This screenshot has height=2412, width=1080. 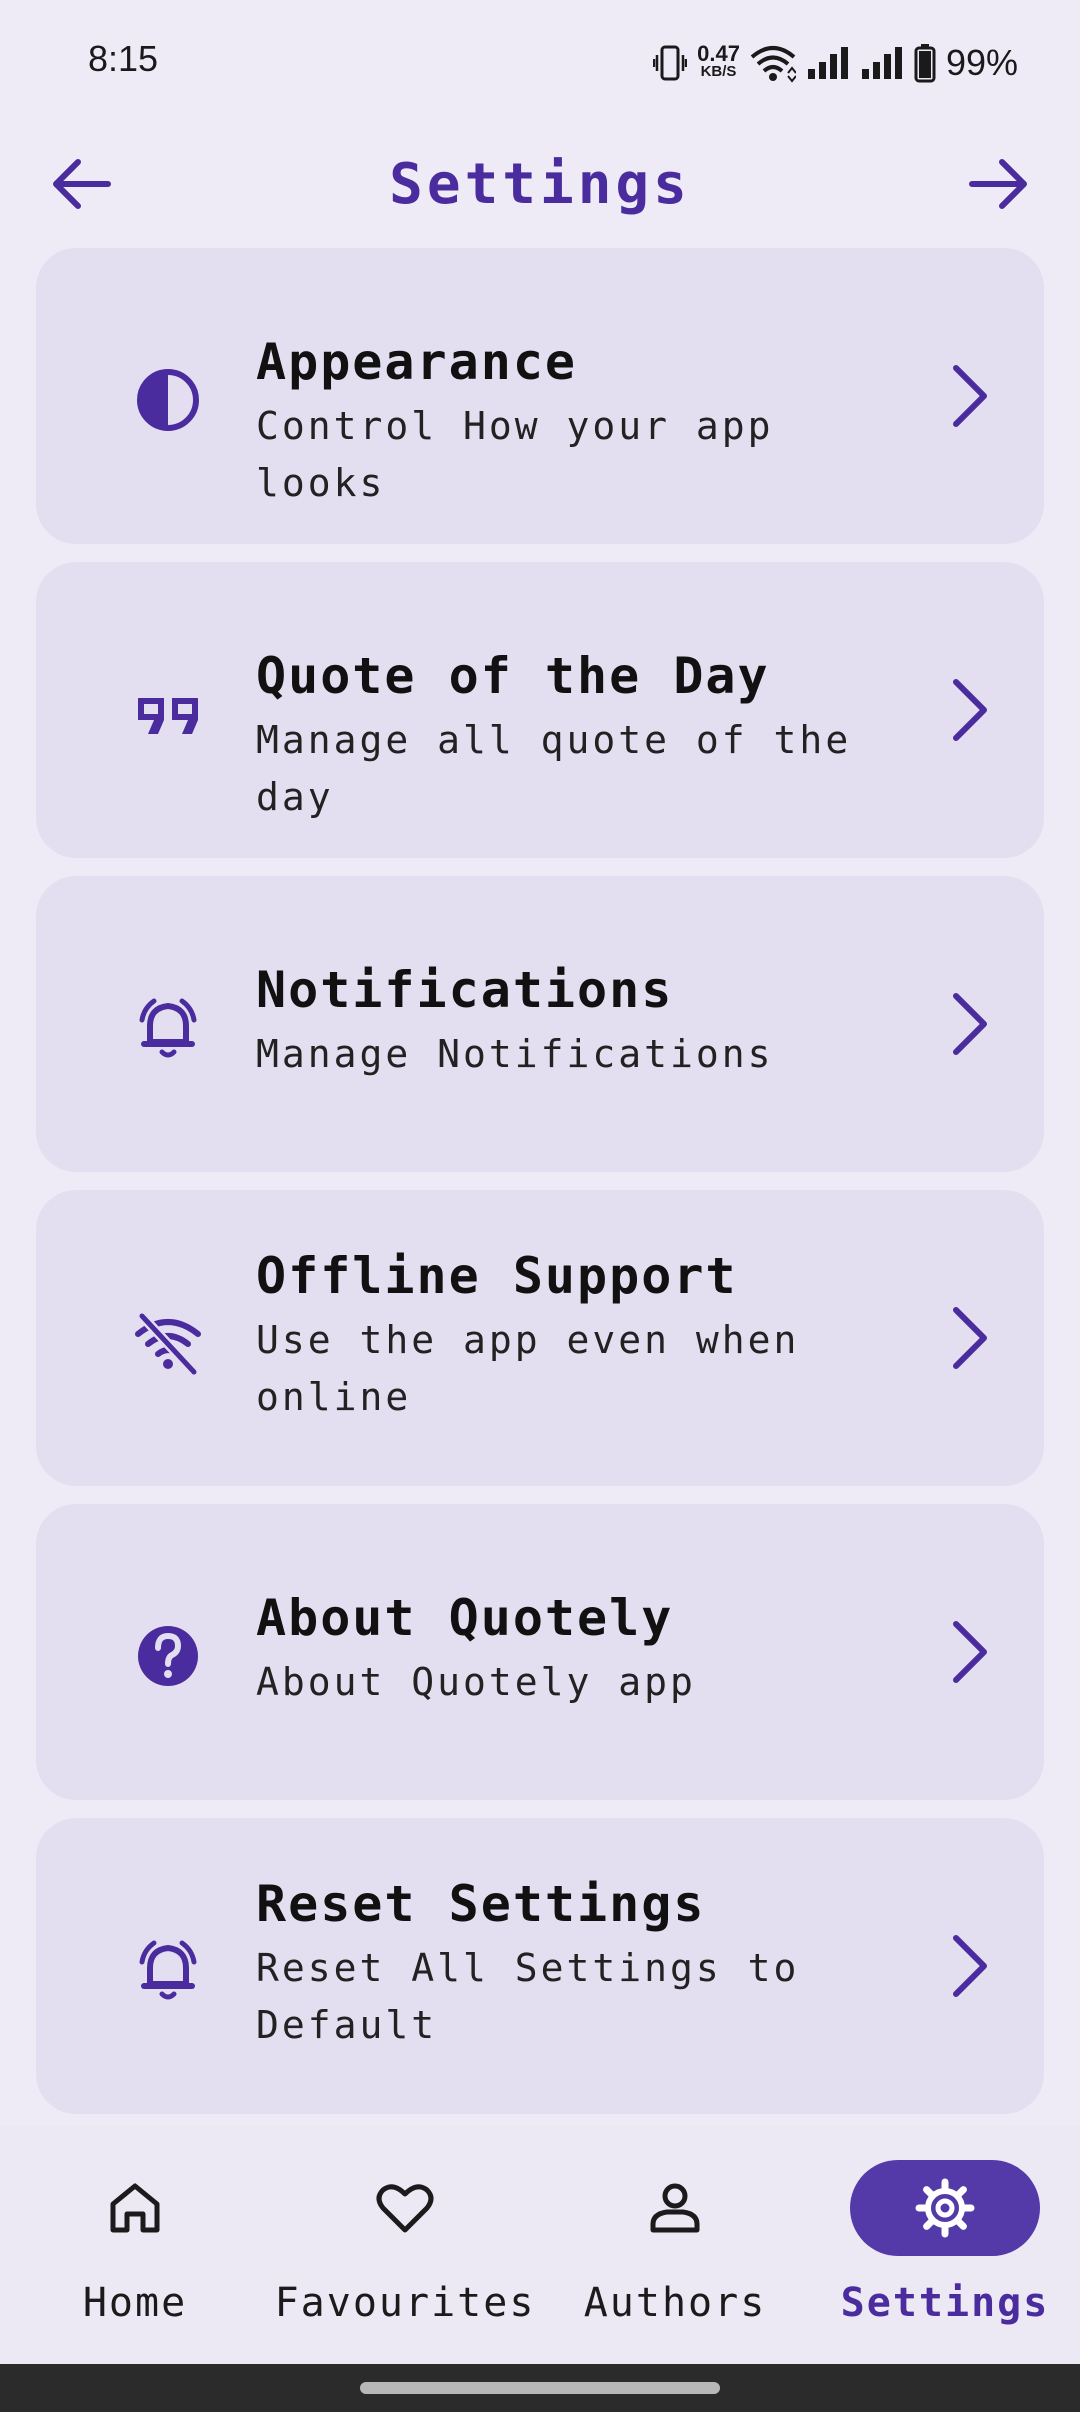 What do you see at coordinates (925, 63) in the screenshot?
I see `battery-icon` at bounding box center [925, 63].